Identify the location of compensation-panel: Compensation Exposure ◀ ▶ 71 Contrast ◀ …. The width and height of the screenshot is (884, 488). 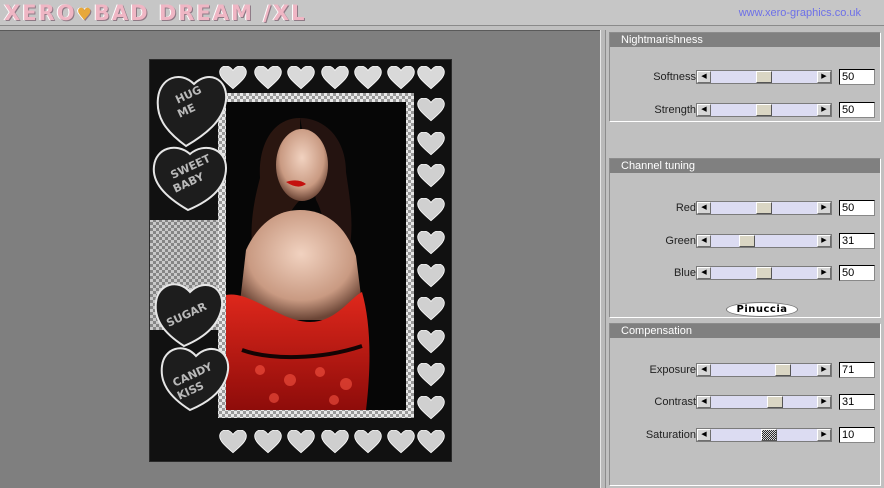
(745, 404).